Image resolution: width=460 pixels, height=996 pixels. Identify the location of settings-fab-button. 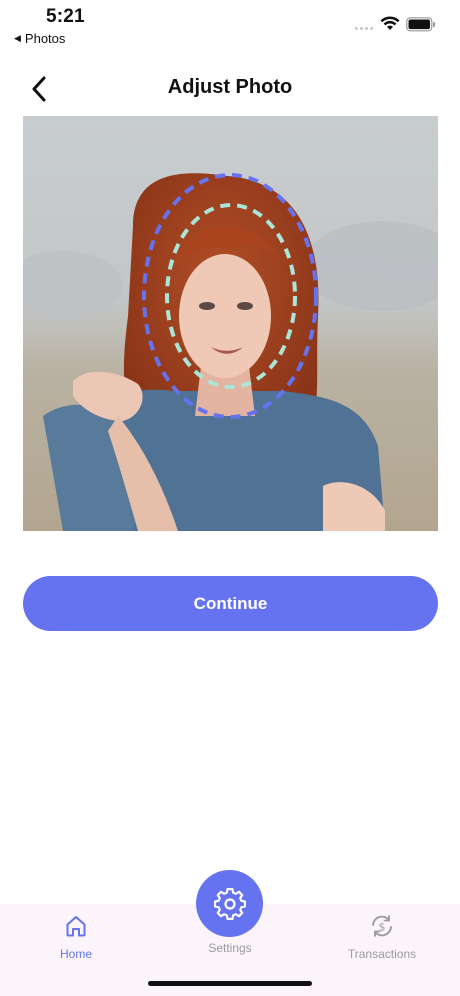
(229, 903).